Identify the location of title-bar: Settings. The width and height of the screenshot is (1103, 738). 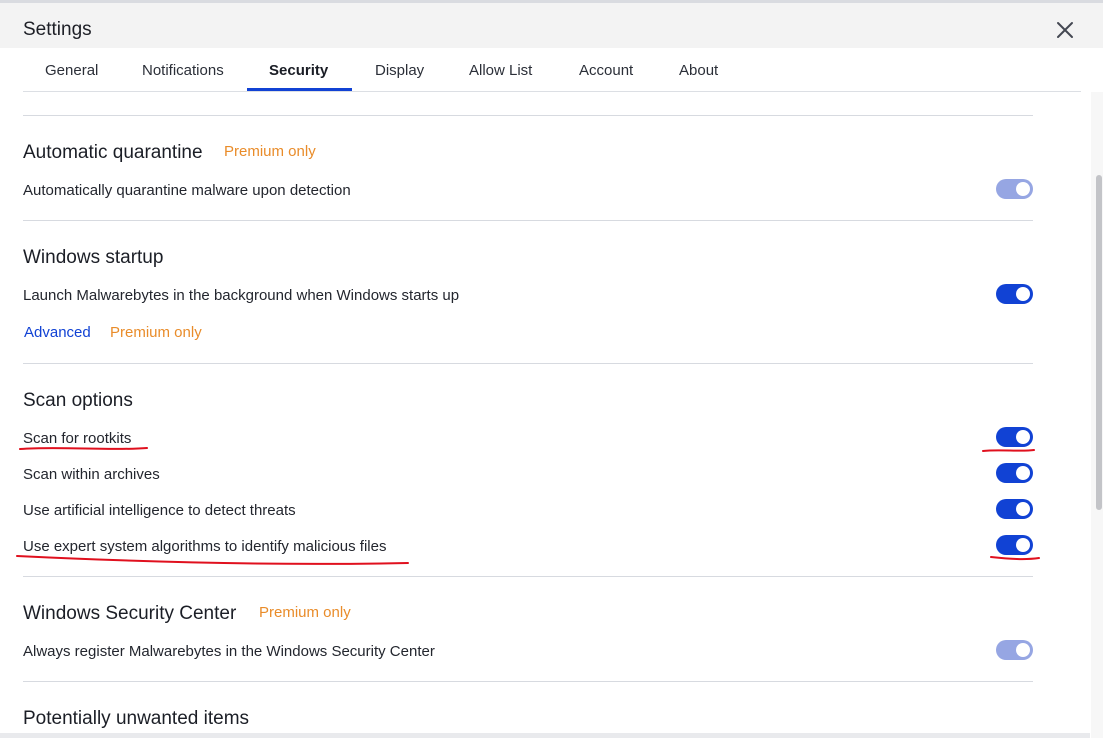
(551, 25).